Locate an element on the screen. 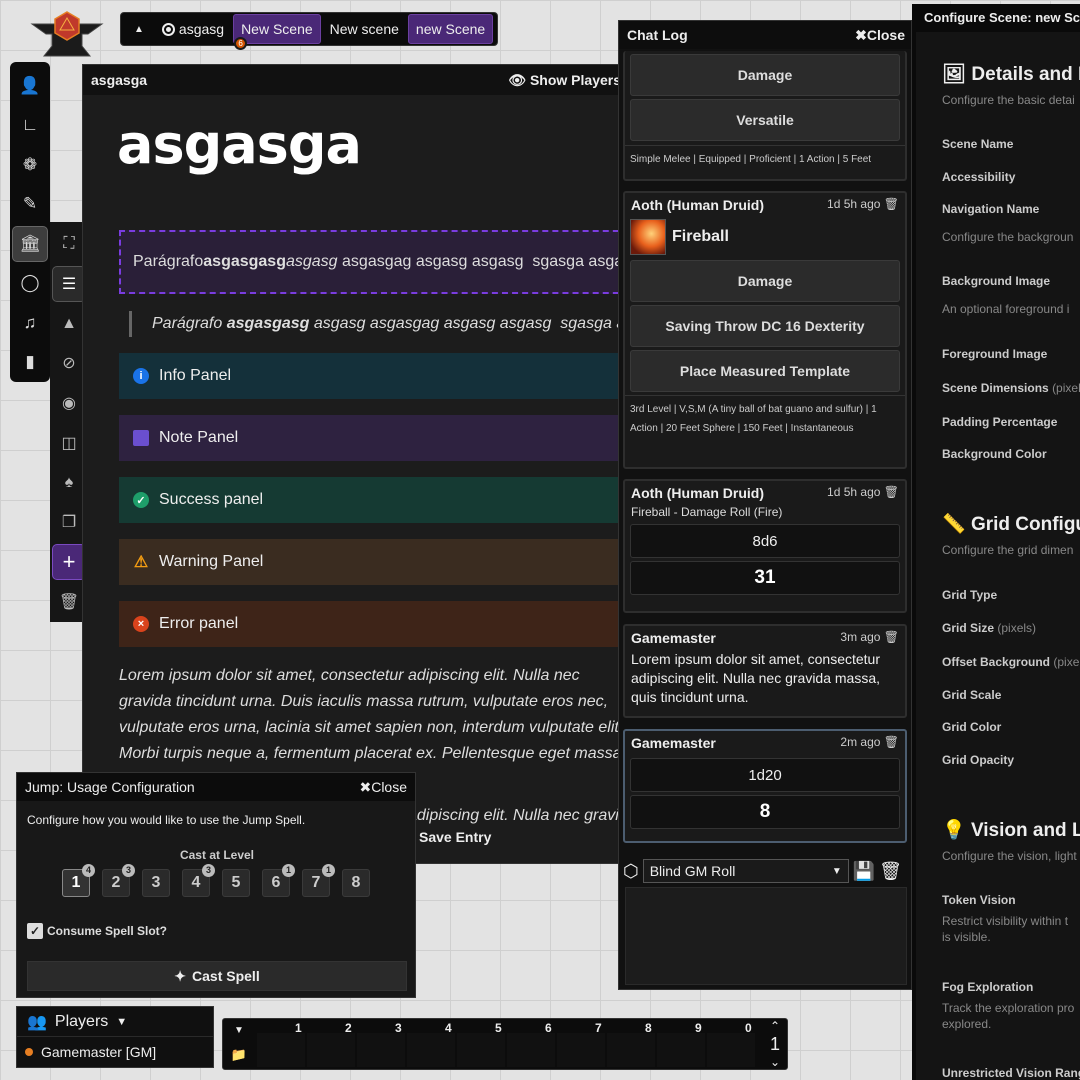  drawing-controls-button: ✎ is located at coordinates (30, 205).